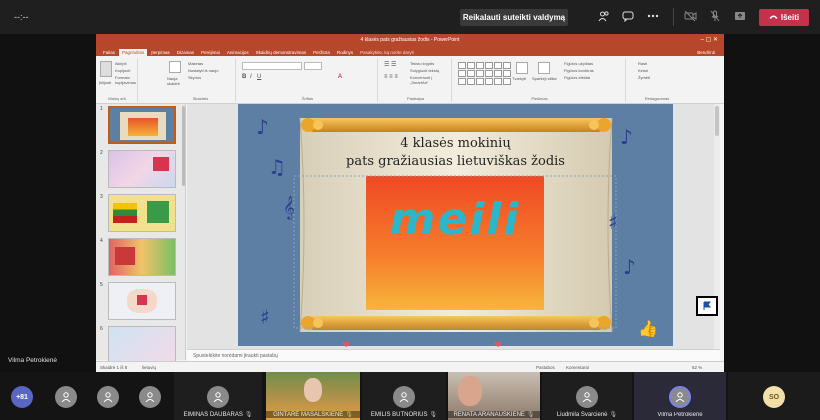  I want to click on share-button: Bendrinti, so click(706, 52).